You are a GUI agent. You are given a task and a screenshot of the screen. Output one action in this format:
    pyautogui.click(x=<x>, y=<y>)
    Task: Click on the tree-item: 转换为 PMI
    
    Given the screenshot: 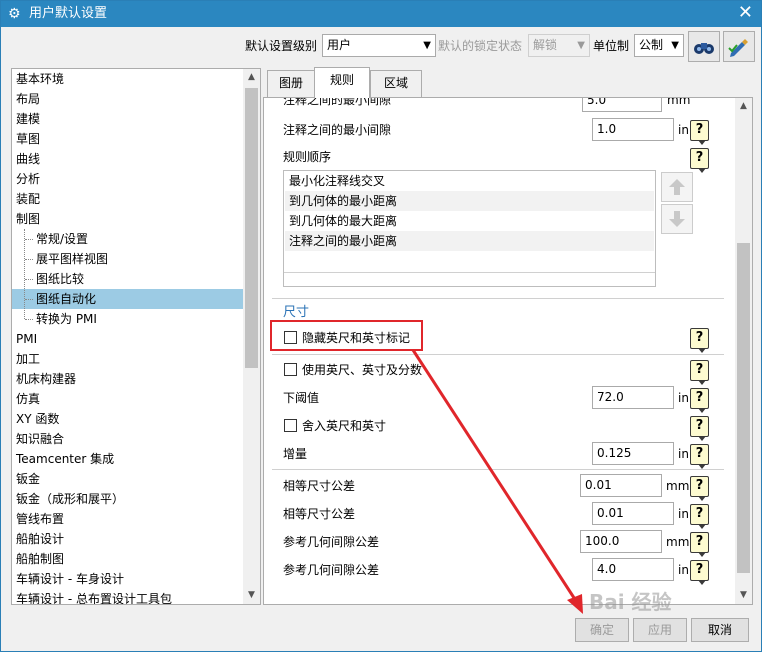 What is the action you would take?
    pyautogui.click(x=127, y=319)
    